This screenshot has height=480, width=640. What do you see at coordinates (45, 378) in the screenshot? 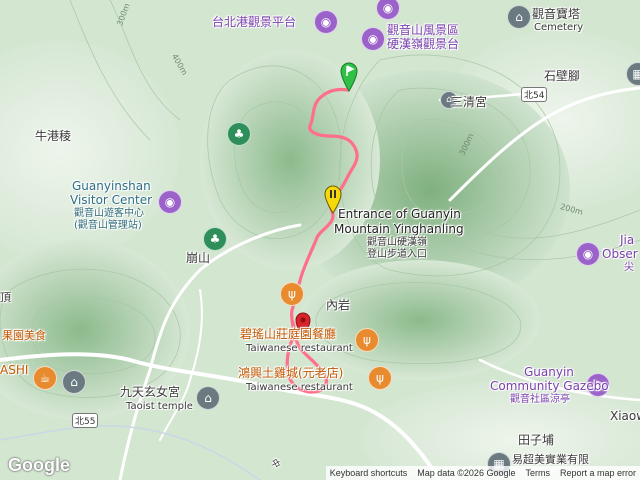
I see `cafe-icon: ☕` at bounding box center [45, 378].